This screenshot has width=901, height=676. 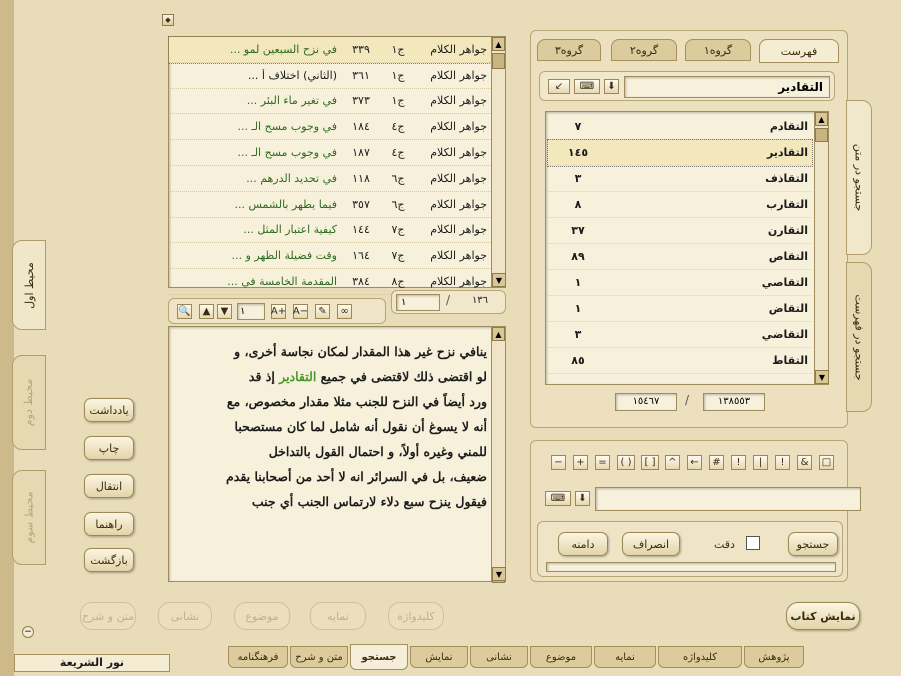 I want to click on results-scrollbar: ▲ ▼, so click(x=498, y=162).